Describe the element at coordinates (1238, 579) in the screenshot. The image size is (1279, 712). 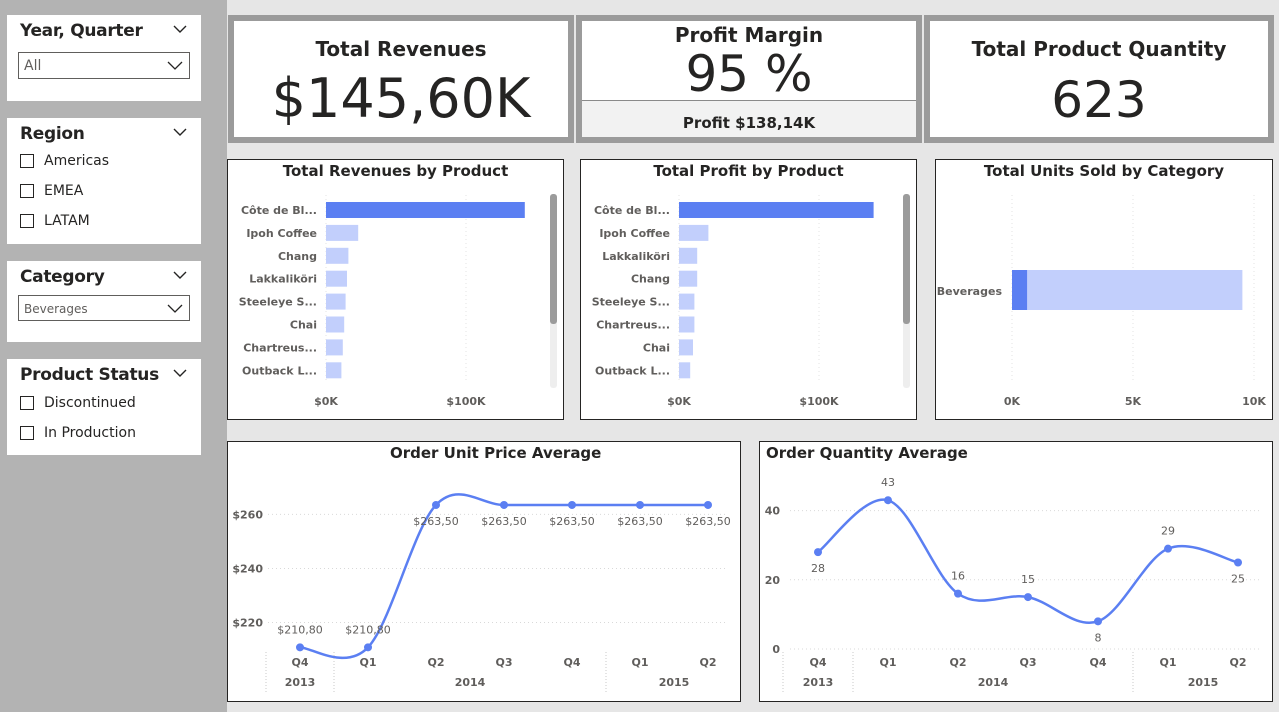
I see `data-label: 25` at that location.